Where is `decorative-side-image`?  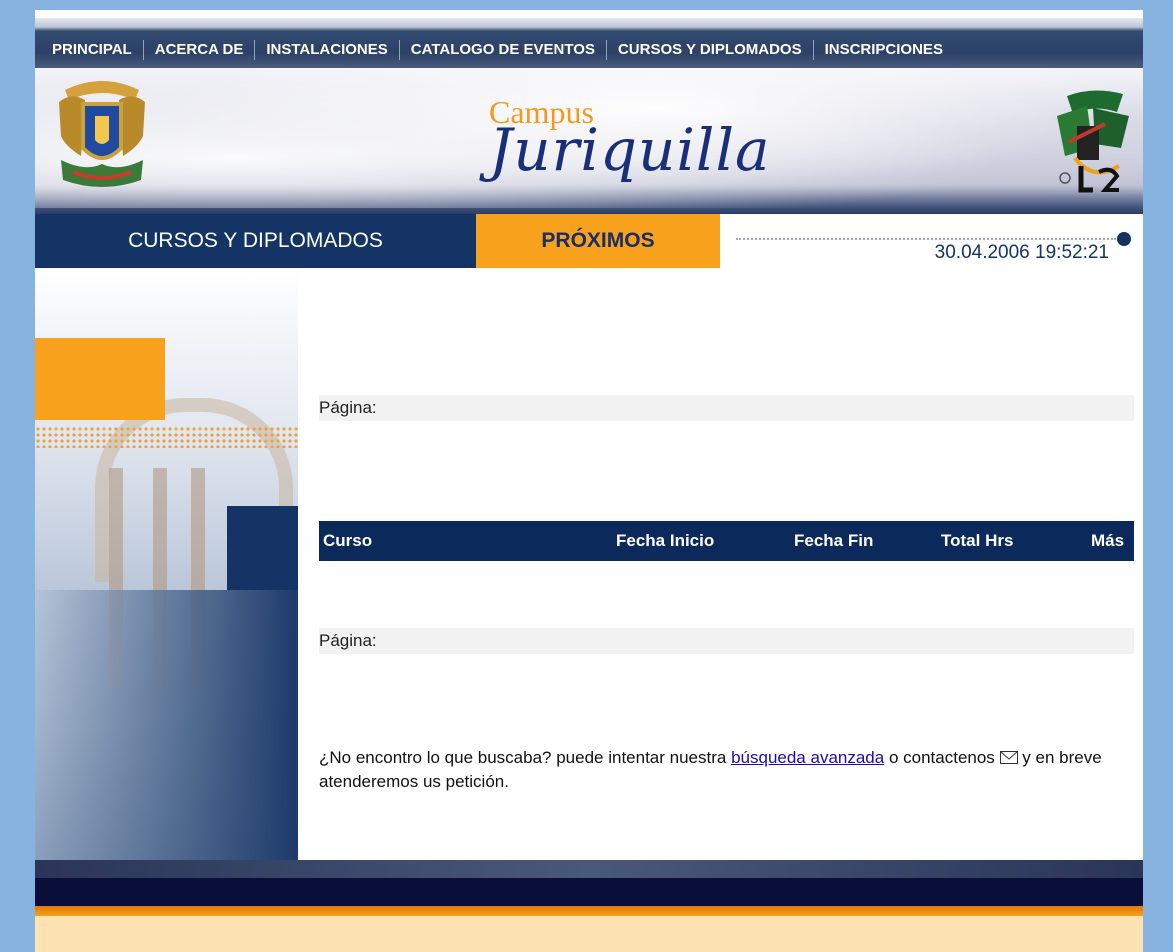
decorative-side-image is located at coordinates (166, 564).